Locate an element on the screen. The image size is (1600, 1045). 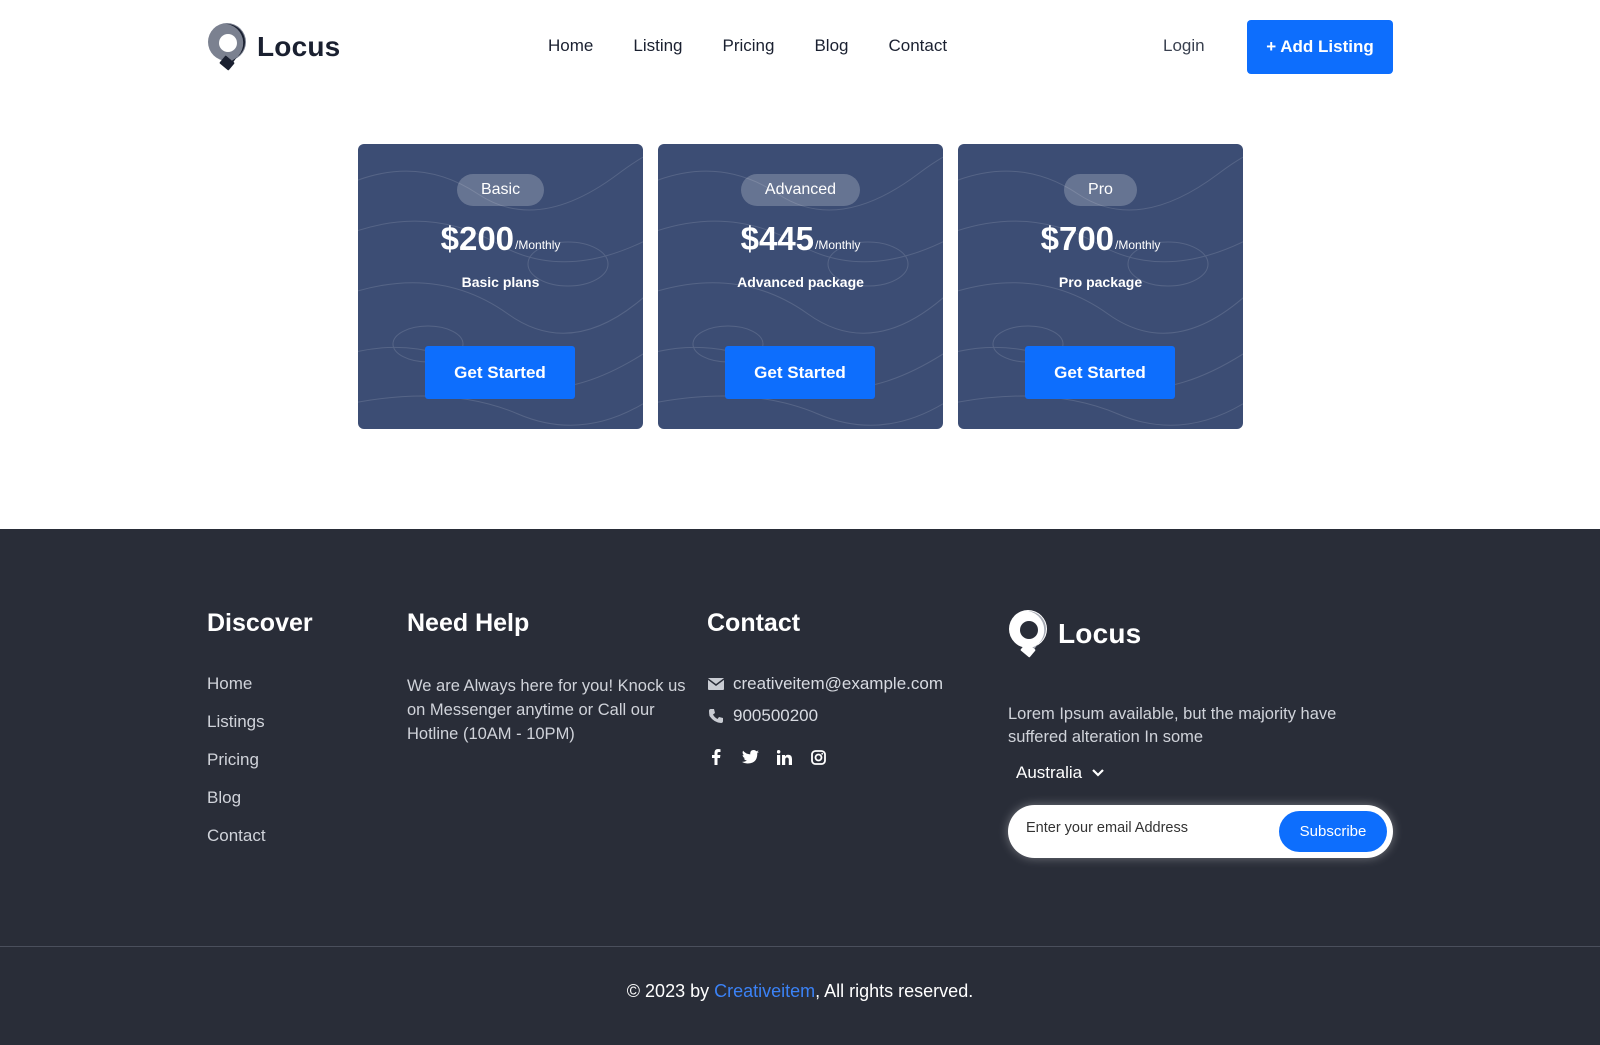
brand-logo: Locus is located at coordinates (273, 47).